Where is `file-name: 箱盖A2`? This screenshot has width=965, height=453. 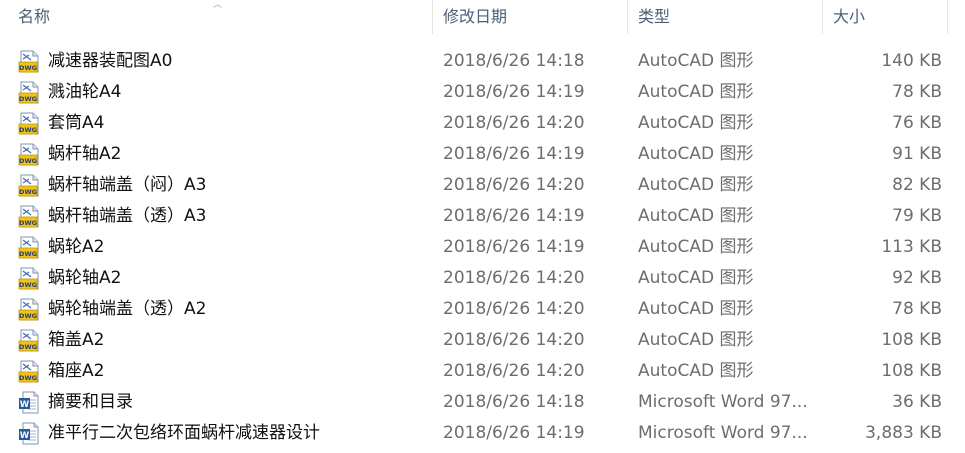 file-name: 箱盖A2 is located at coordinates (76, 340).